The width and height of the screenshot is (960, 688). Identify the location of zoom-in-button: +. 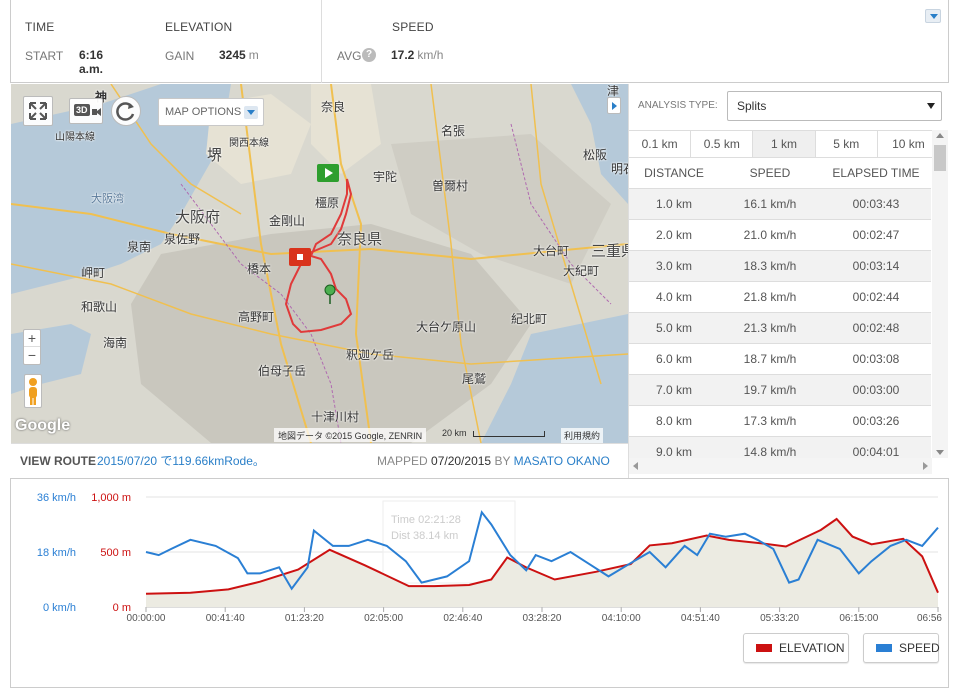
(32, 338).